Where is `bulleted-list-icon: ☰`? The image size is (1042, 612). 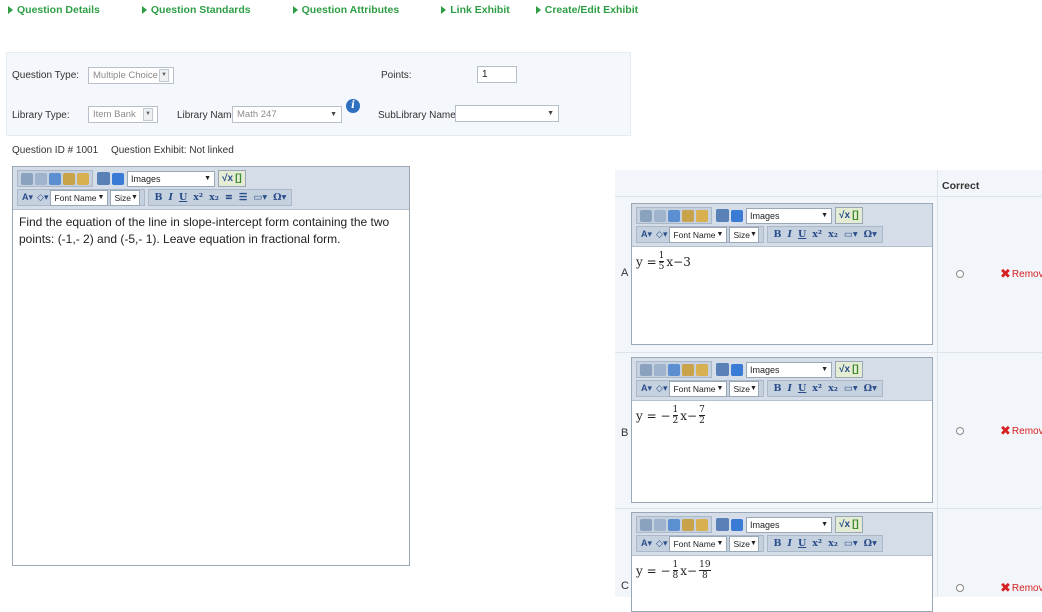 bulleted-list-icon: ☰ is located at coordinates (243, 197).